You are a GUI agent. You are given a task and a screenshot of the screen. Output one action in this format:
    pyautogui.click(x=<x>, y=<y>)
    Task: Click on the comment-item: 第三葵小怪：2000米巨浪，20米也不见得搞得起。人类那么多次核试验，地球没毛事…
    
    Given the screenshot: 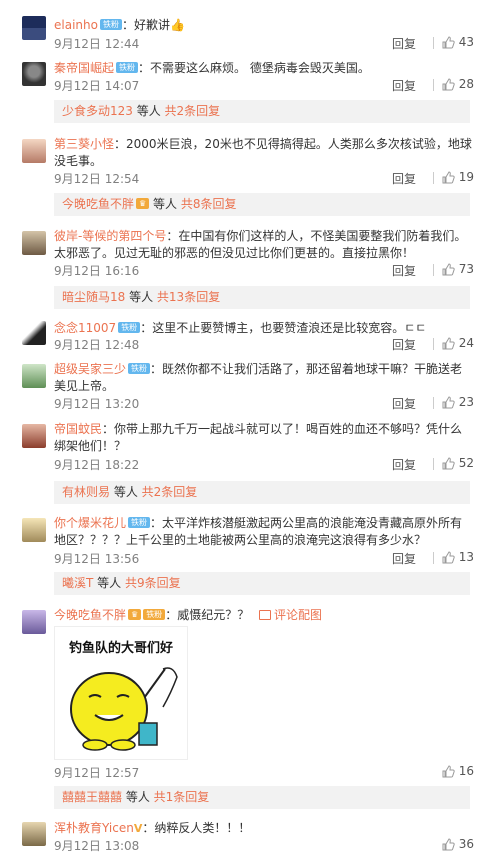 What is the action you would take?
    pyautogui.click(x=248, y=160)
    